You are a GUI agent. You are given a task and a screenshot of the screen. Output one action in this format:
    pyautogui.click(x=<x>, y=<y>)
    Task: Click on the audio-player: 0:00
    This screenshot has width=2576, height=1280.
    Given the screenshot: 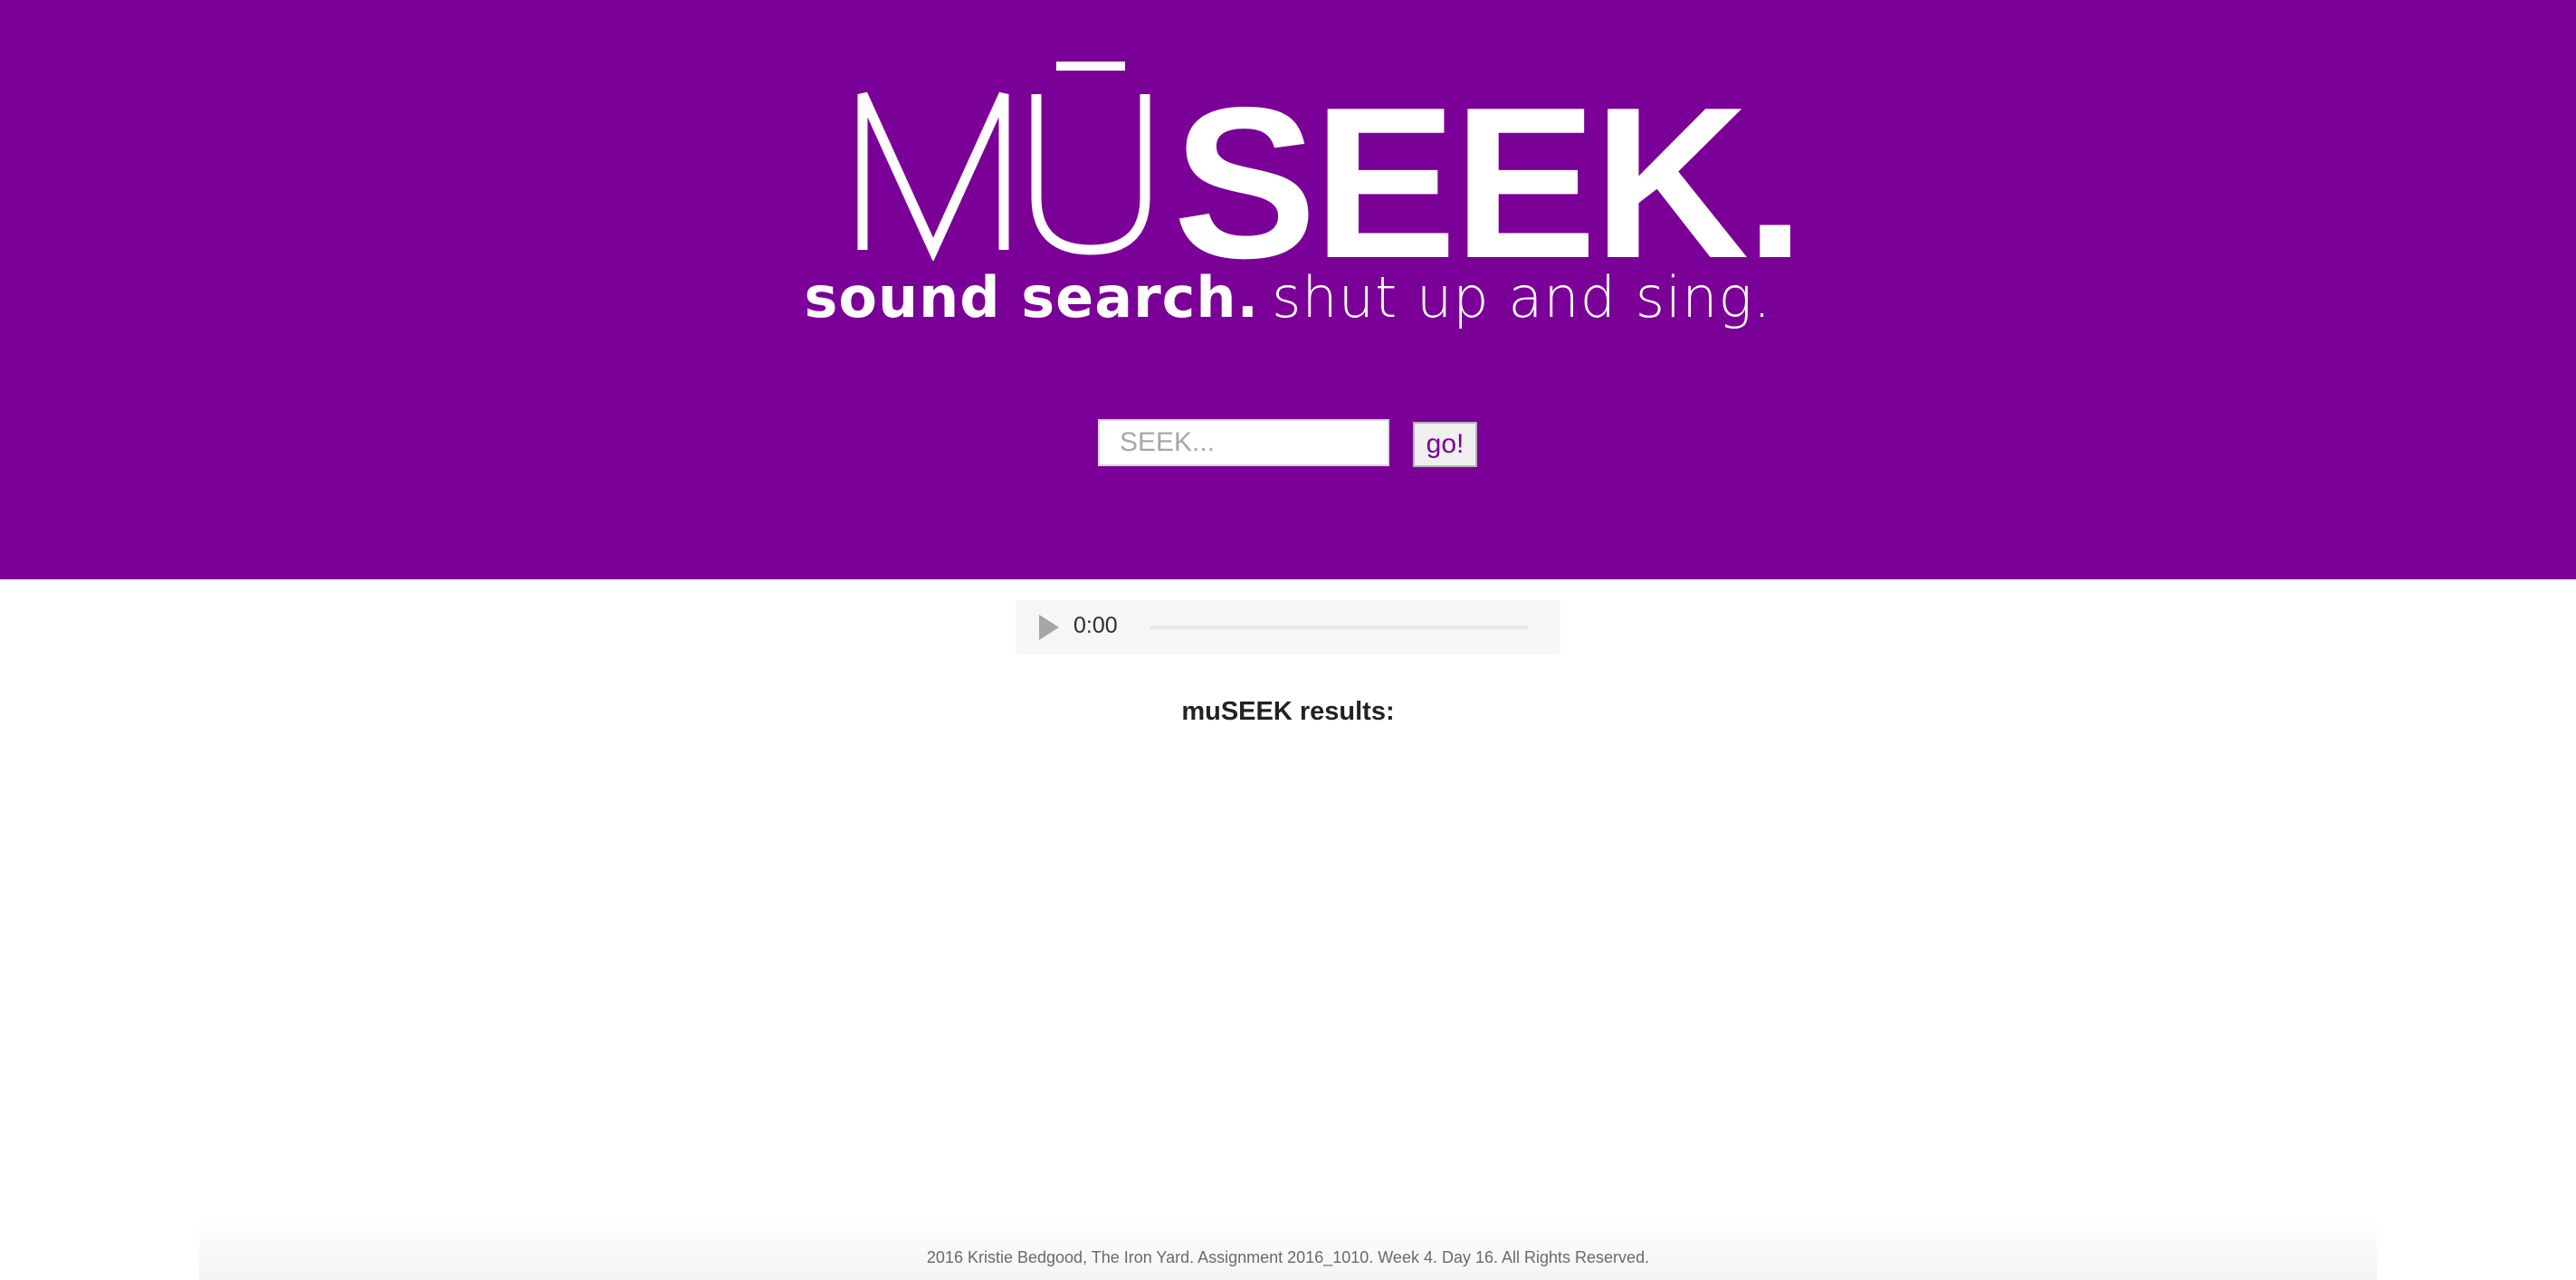 What is the action you would take?
    pyautogui.click(x=1288, y=627)
    